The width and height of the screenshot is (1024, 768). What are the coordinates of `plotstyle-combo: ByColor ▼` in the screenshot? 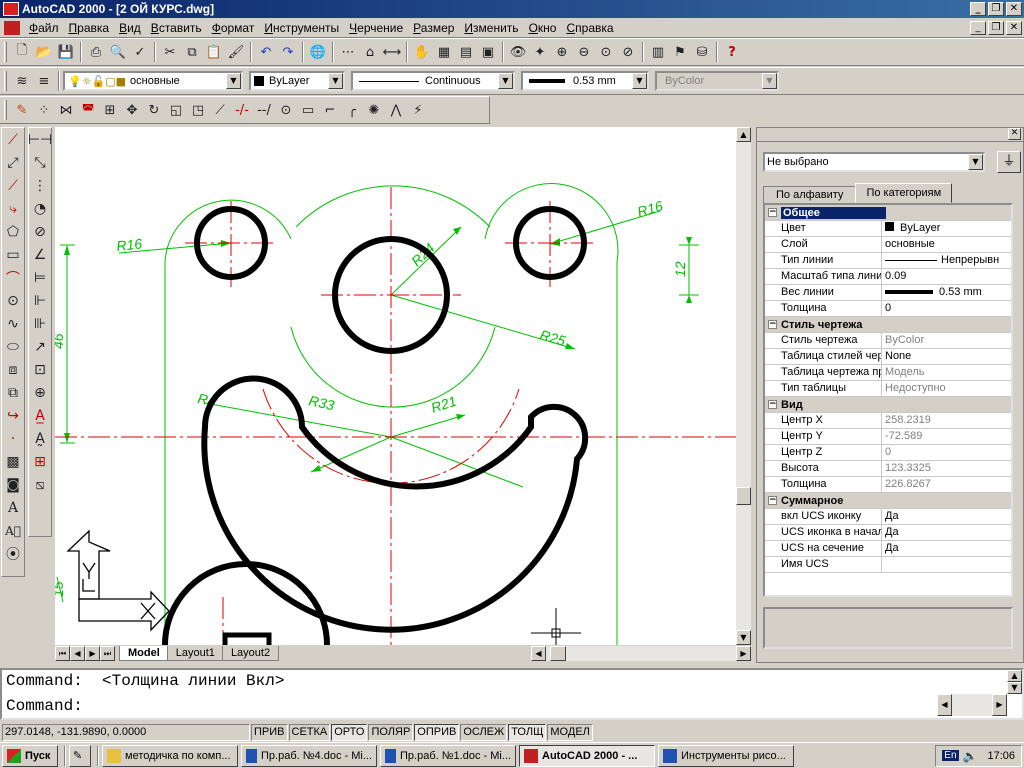 It's located at (717, 81).